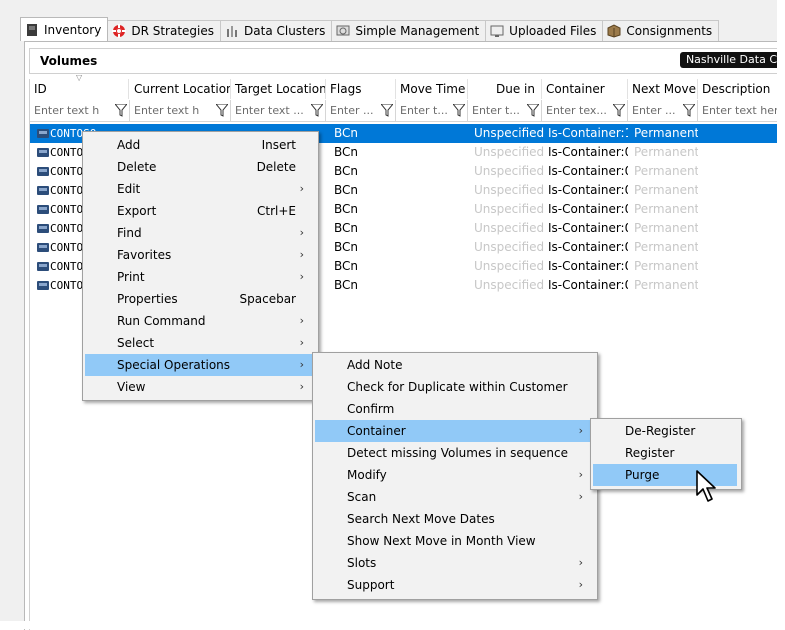  What do you see at coordinates (64, 29) in the screenshot?
I see `tab-inventory: Inventory` at bounding box center [64, 29].